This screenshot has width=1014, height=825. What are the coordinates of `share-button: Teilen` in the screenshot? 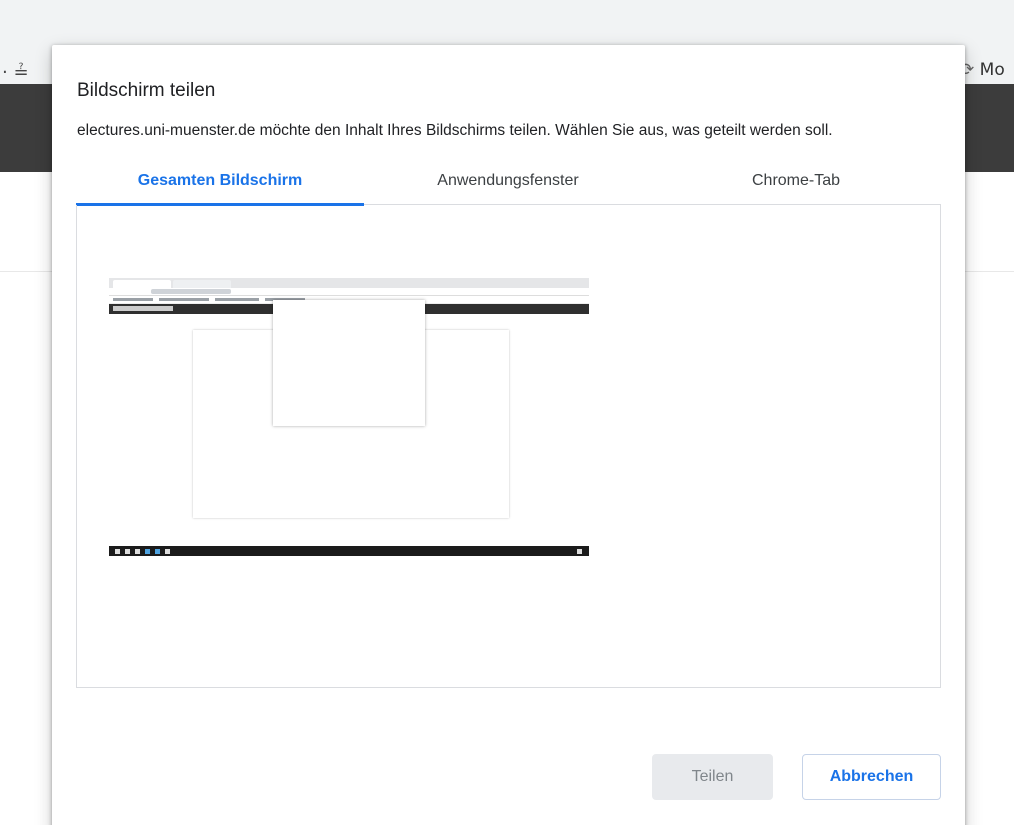 It's located at (712, 777).